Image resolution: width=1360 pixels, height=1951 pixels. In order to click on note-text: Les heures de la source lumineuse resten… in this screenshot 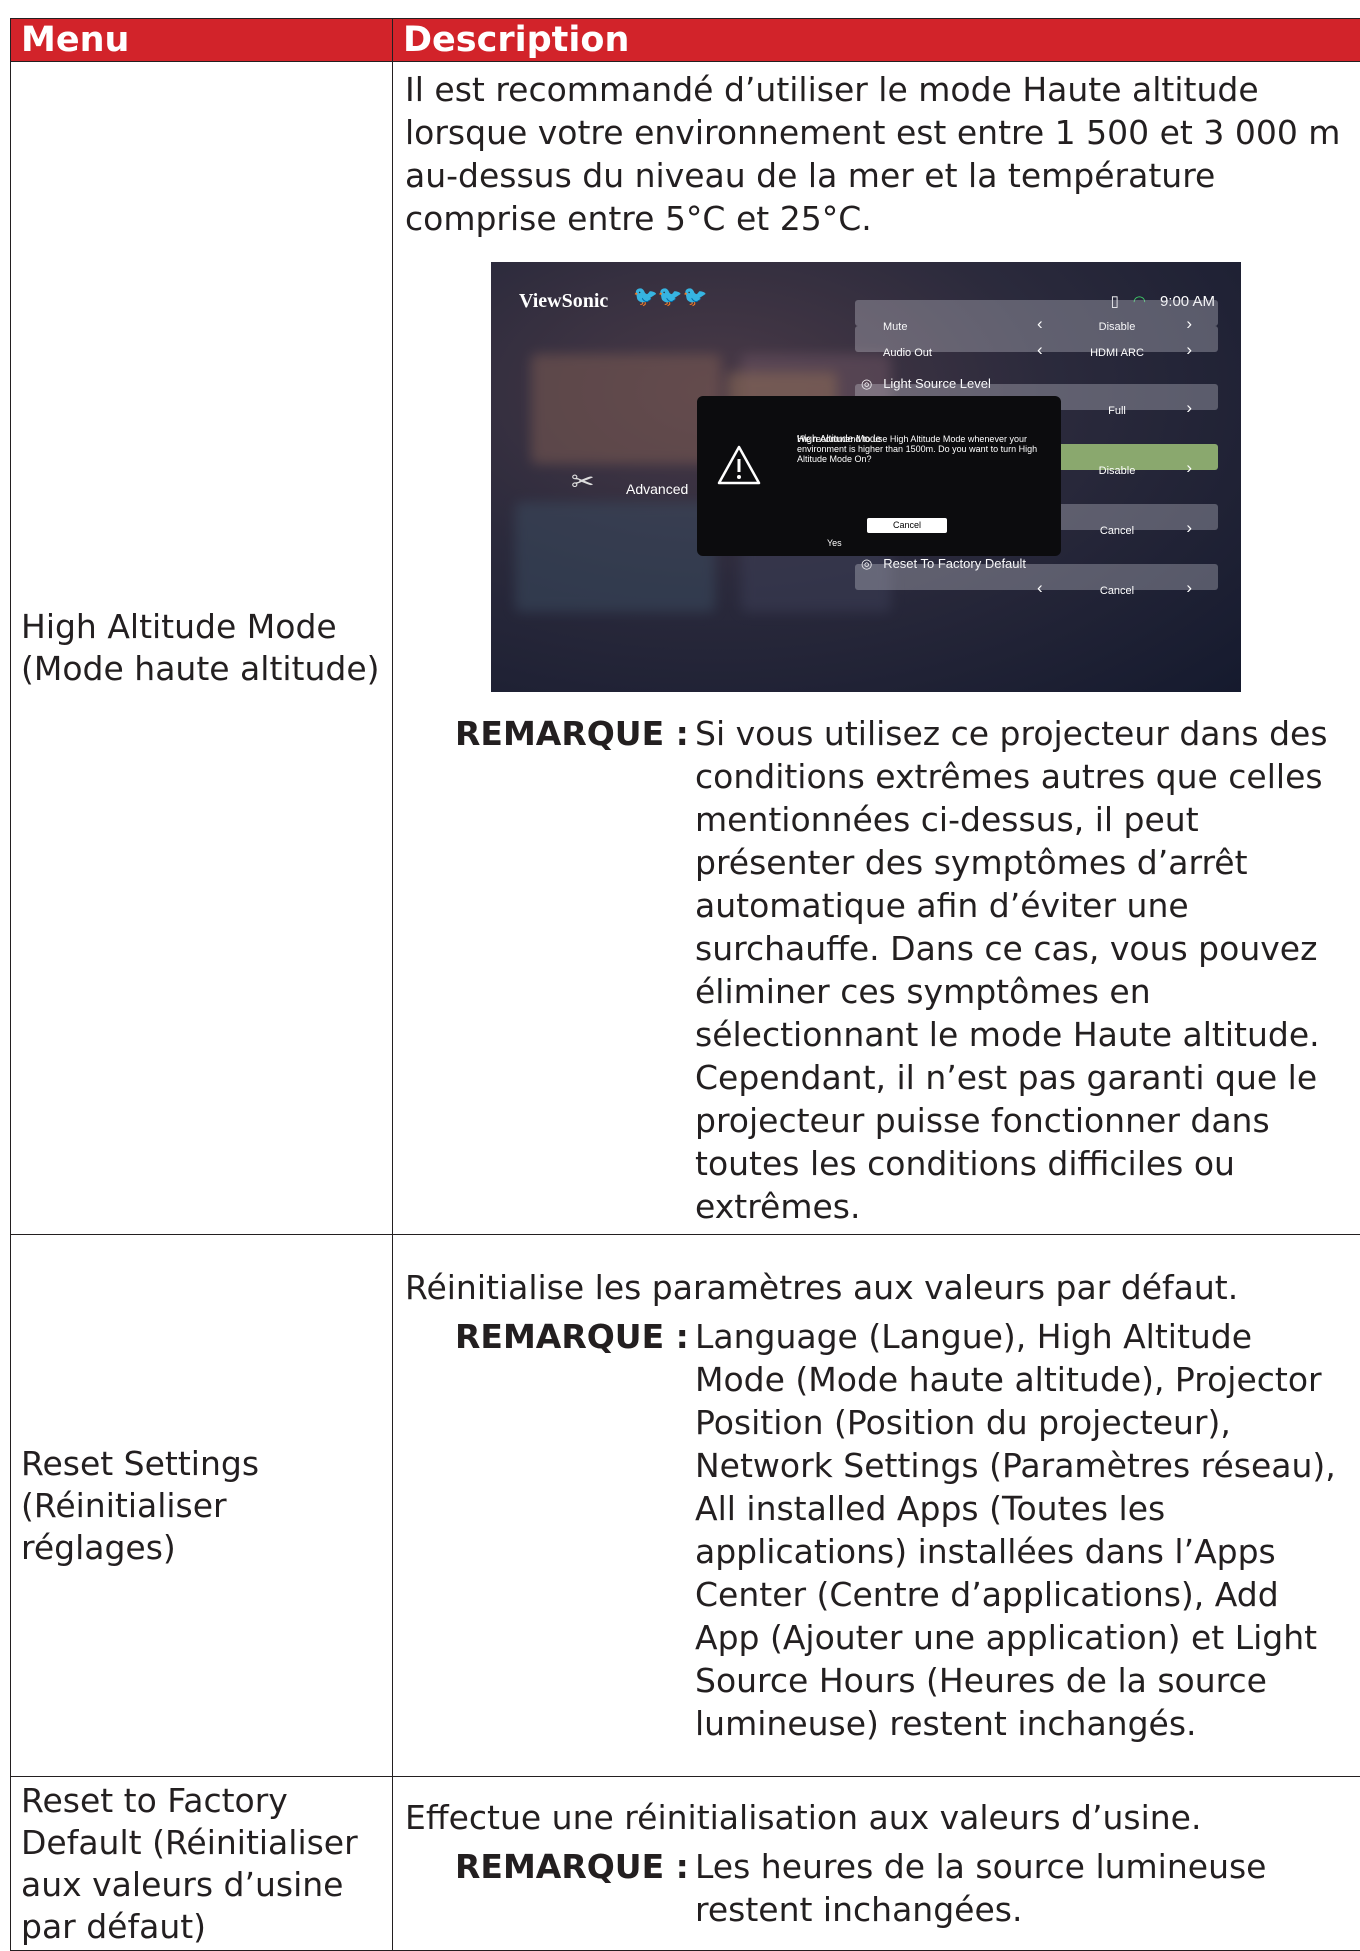, I will do `click(1023, 1888)`.